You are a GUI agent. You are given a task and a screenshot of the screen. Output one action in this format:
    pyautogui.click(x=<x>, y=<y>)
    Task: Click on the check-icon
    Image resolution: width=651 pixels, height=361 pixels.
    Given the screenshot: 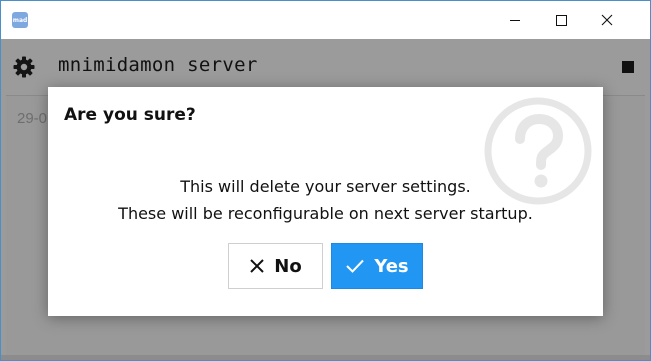 What is the action you would take?
    pyautogui.click(x=355, y=266)
    